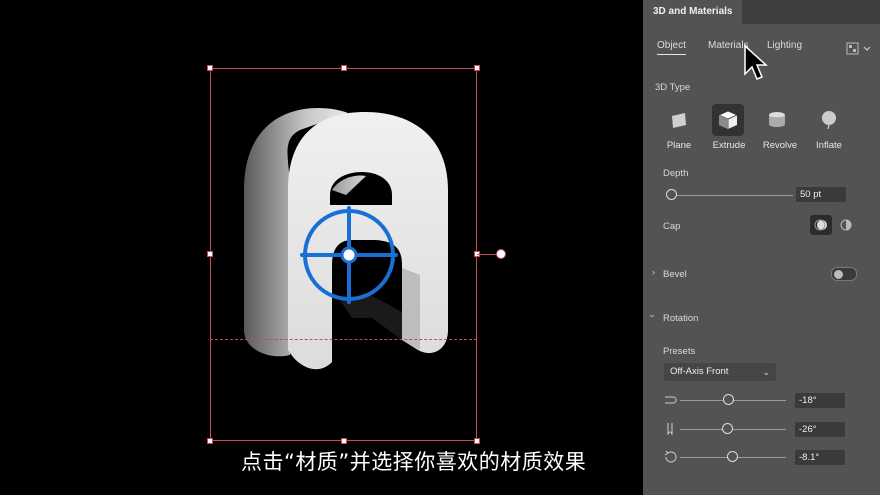  Describe the element at coordinates (681, 318) in the screenshot. I see `rotation-label: Rotation` at that location.